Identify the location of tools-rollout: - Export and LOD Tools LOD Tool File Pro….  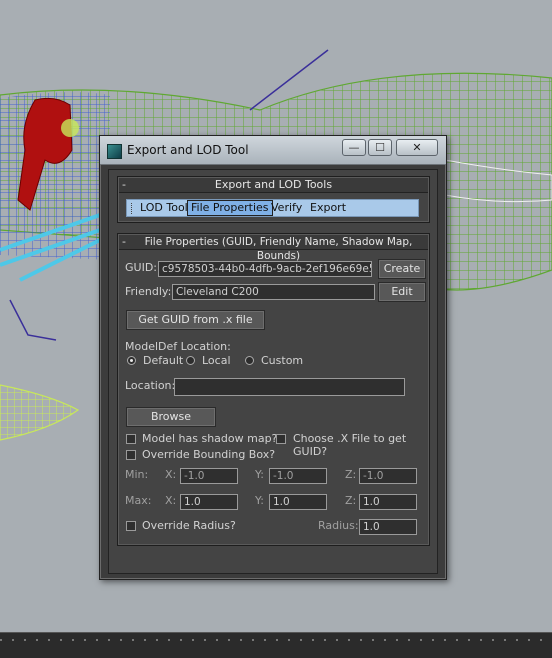
(273, 199).